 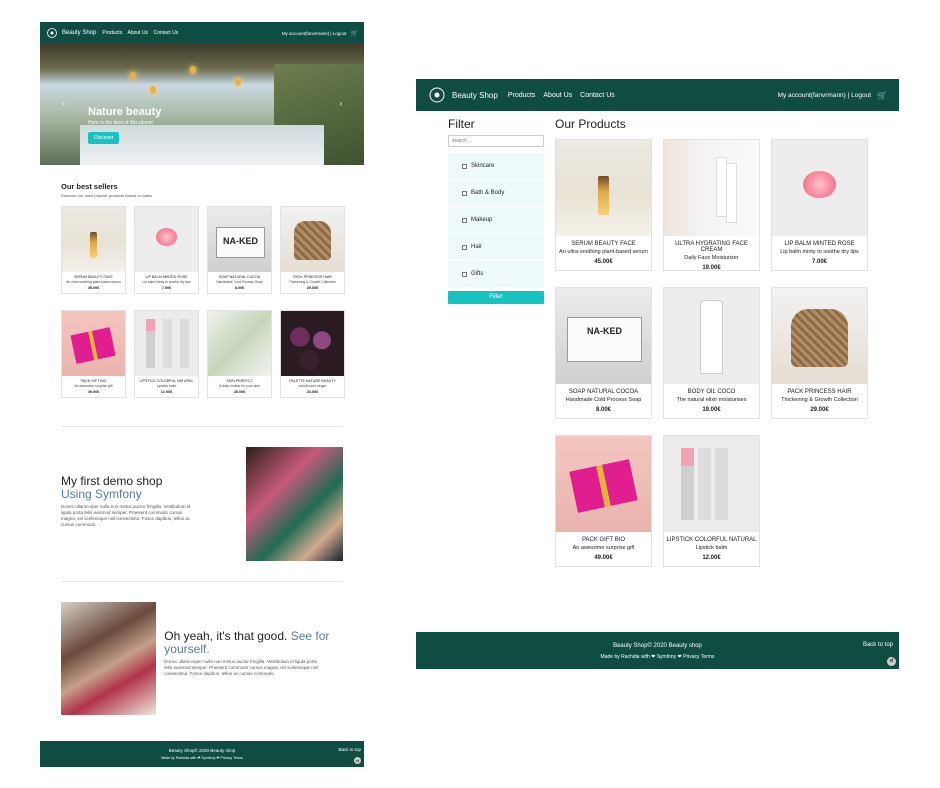 I want to click on product-price: 23.00€, so click(x=312, y=392).